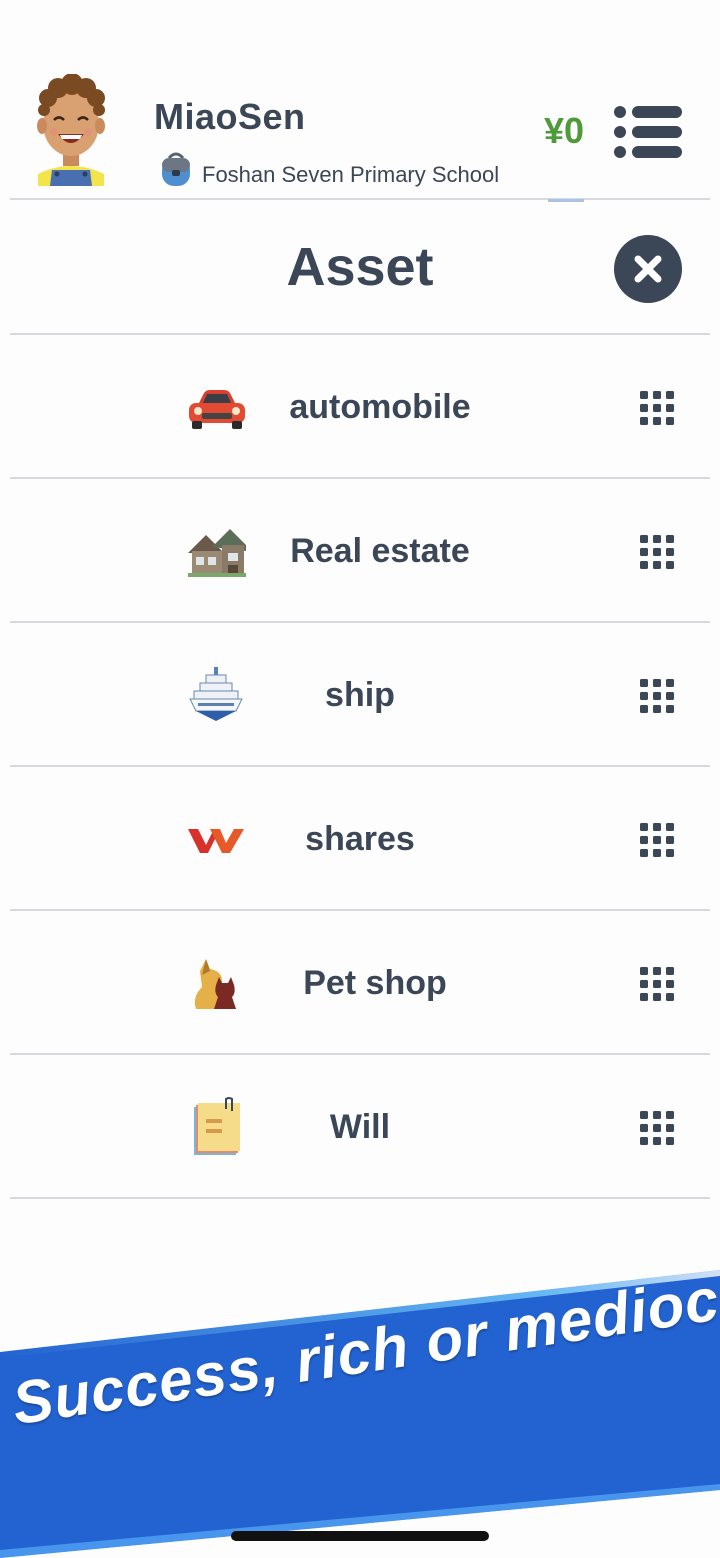 The height and width of the screenshot is (1558, 720). I want to click on panel-title: Asset, so click(360, 267).